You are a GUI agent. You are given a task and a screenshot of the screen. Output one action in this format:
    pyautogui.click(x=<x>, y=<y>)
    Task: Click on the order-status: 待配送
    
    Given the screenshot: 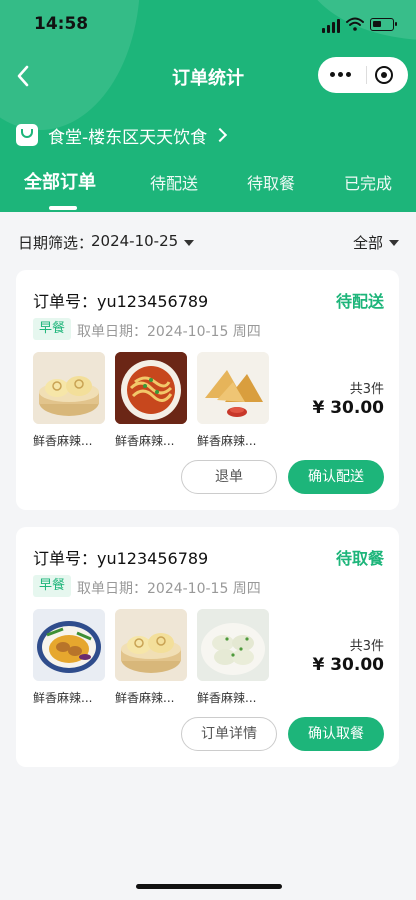 What is the action you would take?
    pyautogui.click(x=359, y=301)
    